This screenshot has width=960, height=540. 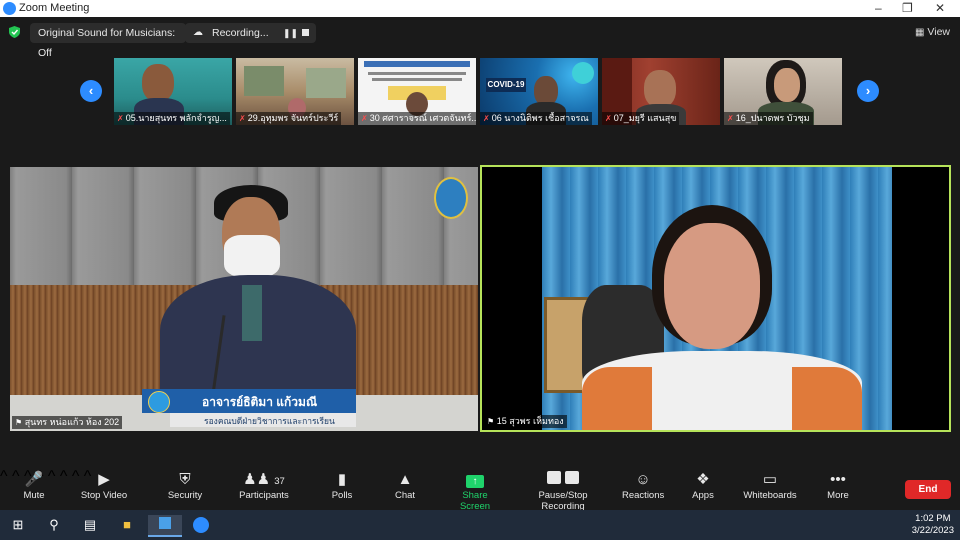 I want to click on lower-third-banner: อาจารย์ธิติมา แก้วมณี, so click(x=249, y=401).